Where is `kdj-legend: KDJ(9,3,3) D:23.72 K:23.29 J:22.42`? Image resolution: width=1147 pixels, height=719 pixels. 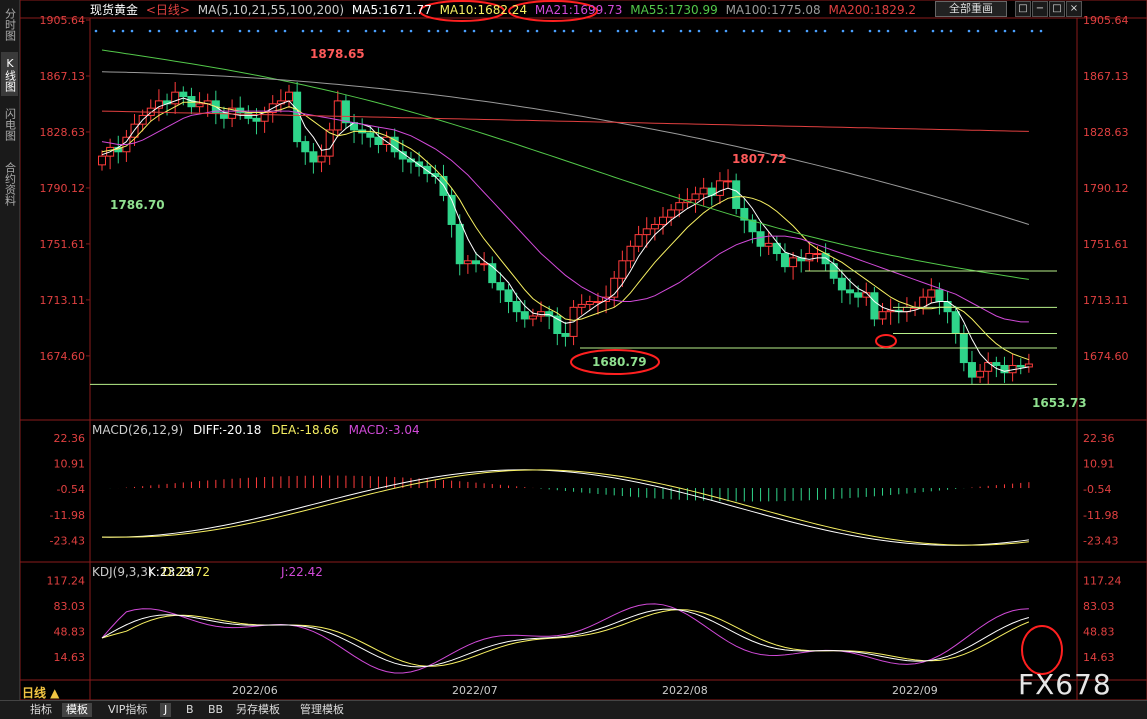
kdj-legend: KDJ(9,3,3) D:23.72 K:23.29 J:22.42 is located at coordinates (210, 572).